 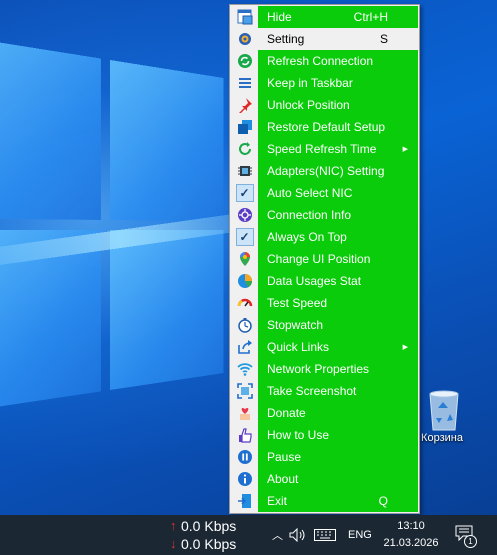 What do you see at coordinates (286, 39) in the screenshot?
I see `menu-item-label: Setting` at bounding box center [286, 39].